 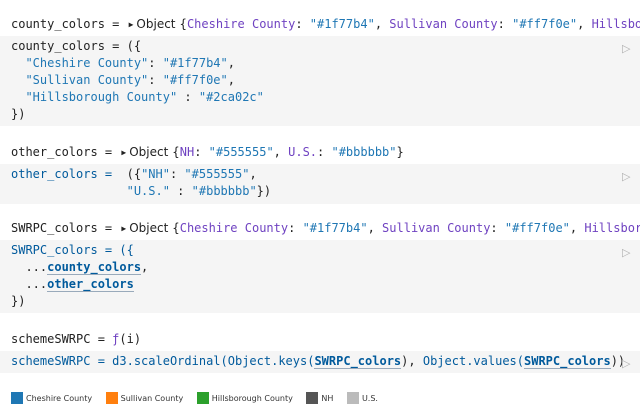 I want to click on object-key: NH, so click(x=187, y=152).